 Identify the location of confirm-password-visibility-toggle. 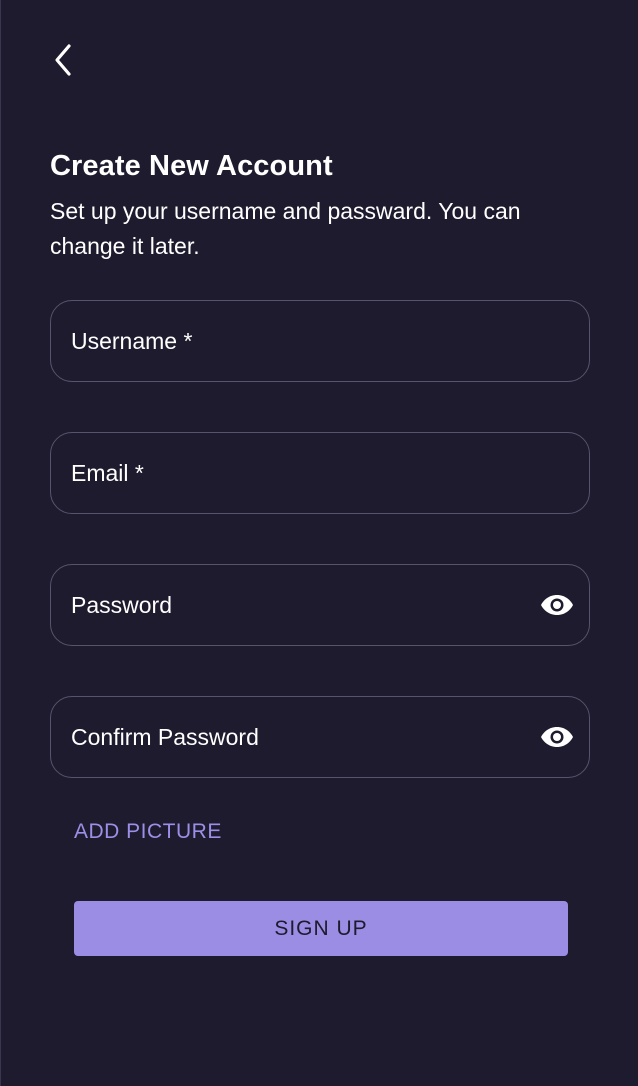
(557, 737).